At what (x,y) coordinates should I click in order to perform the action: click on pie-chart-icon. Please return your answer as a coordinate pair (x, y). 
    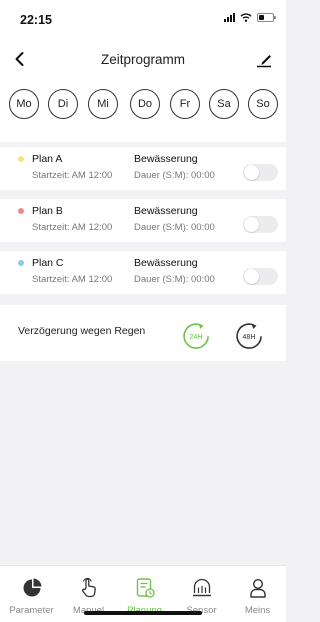
    Looking at the image, I should click on (32, 587).